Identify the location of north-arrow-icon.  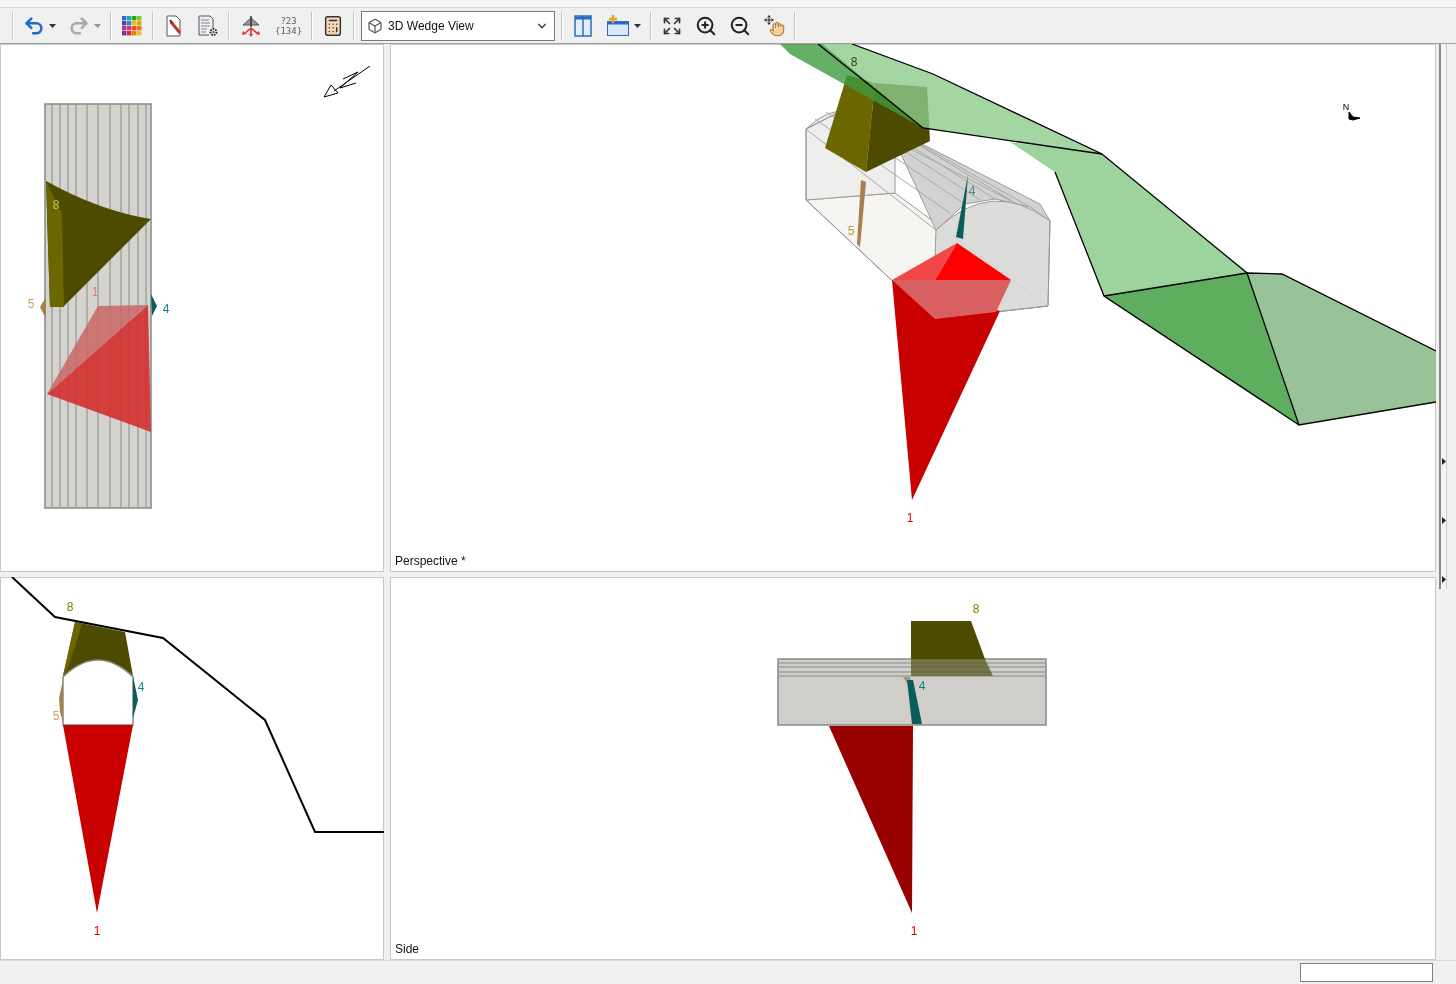
(347, 81).